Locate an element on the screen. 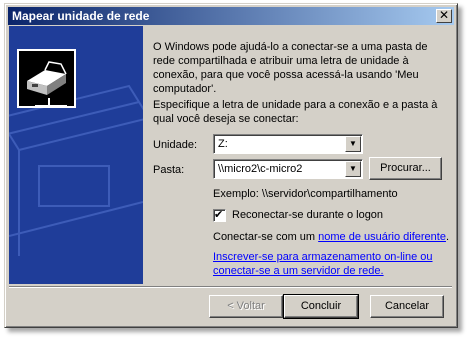 The height and width of the screenshot is (345, 470). folder-path-combo: \\micro2\c-micro2 ▼ is located at coordinates (288, 169).